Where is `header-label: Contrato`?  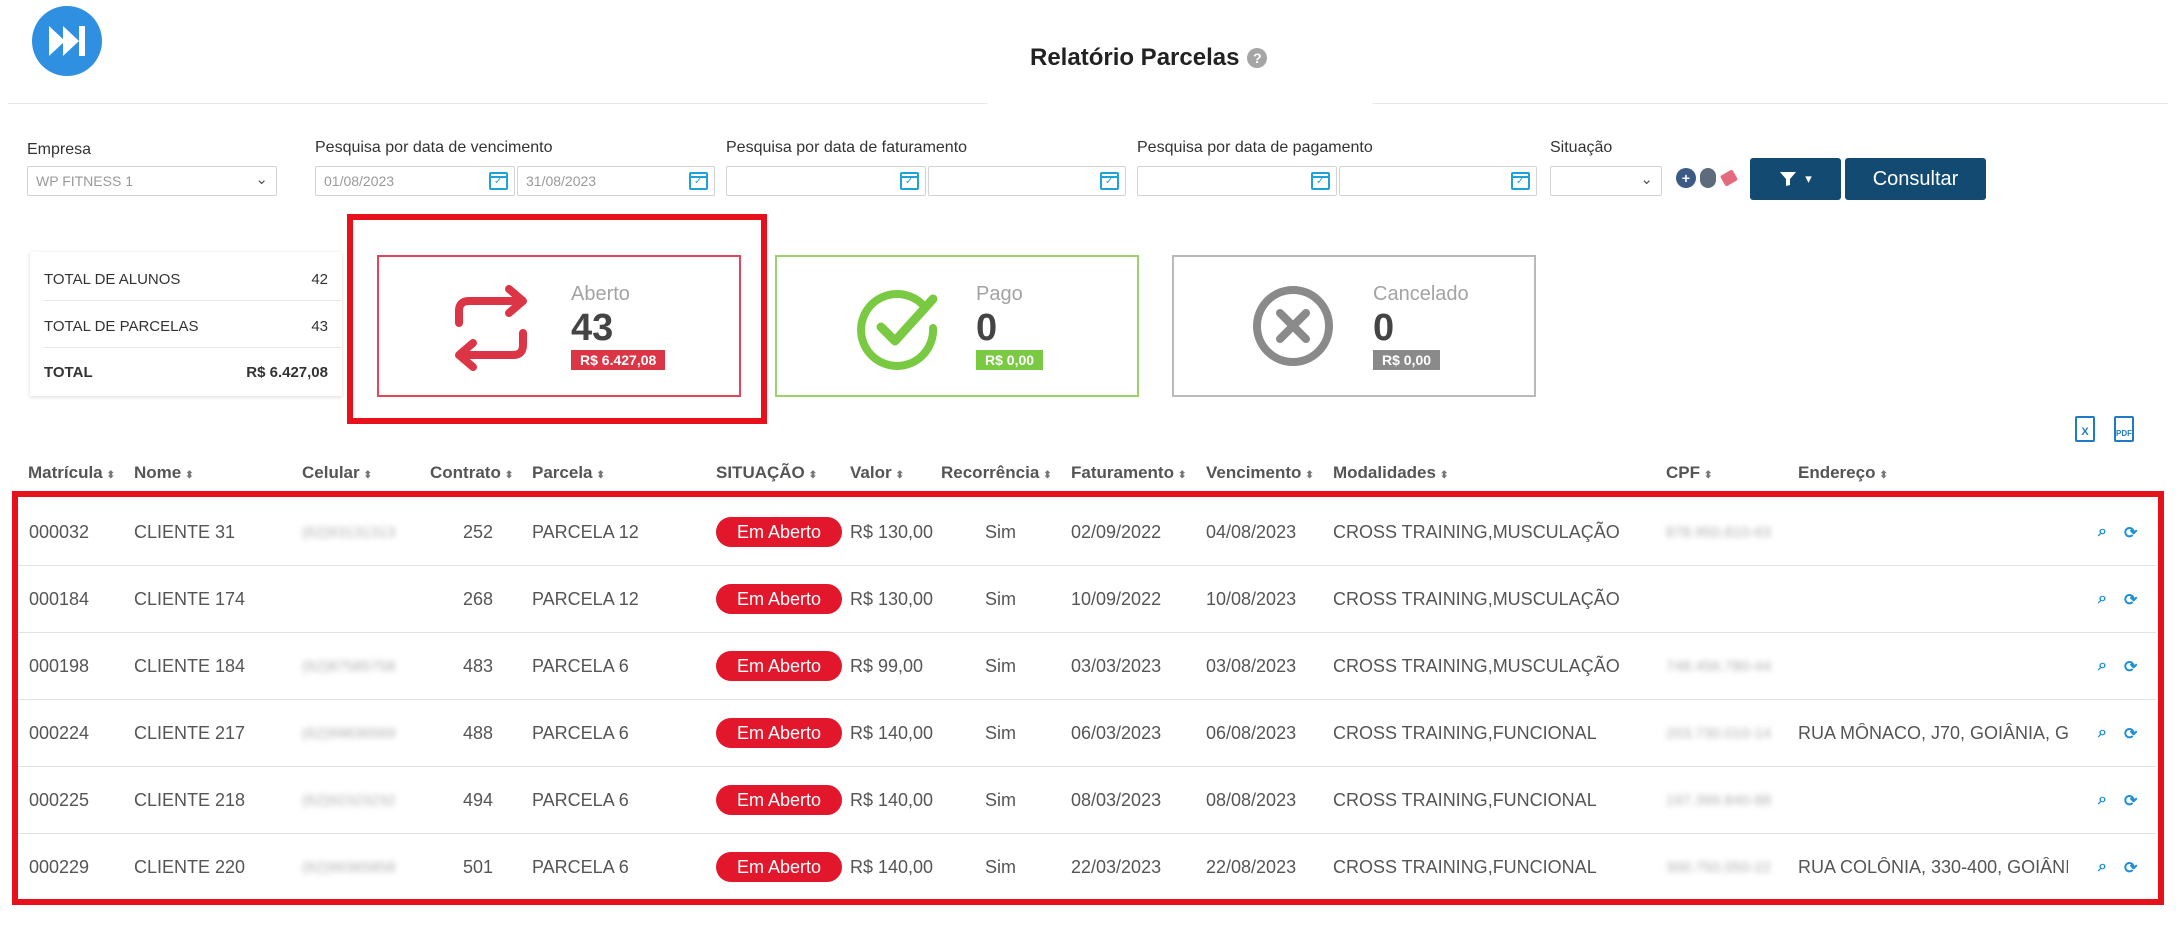
header-label: Contrato is located at coordinates (465, 472).